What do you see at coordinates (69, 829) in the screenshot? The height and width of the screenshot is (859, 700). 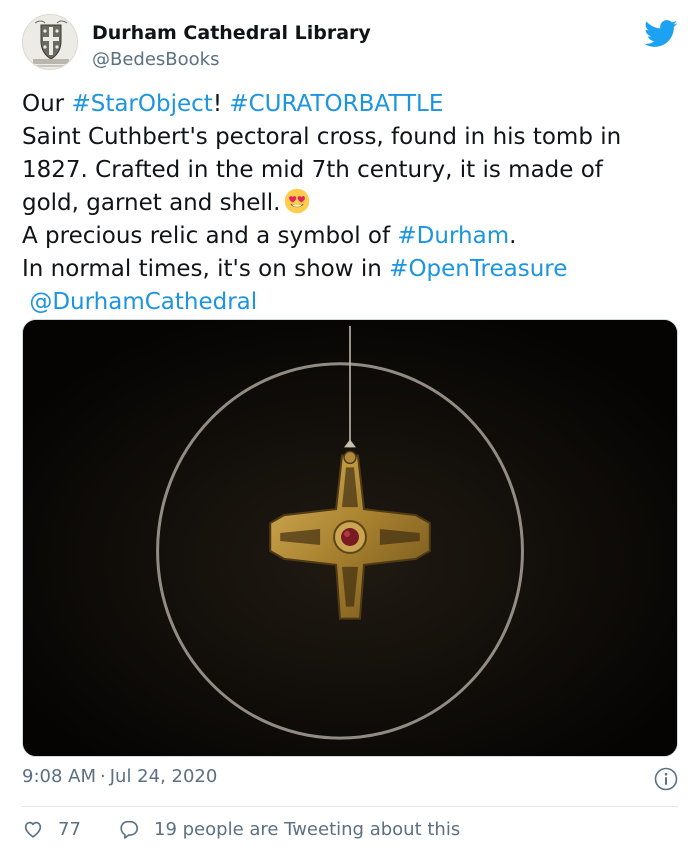 I see `like-count: 77` at bounding box center [69, 829].